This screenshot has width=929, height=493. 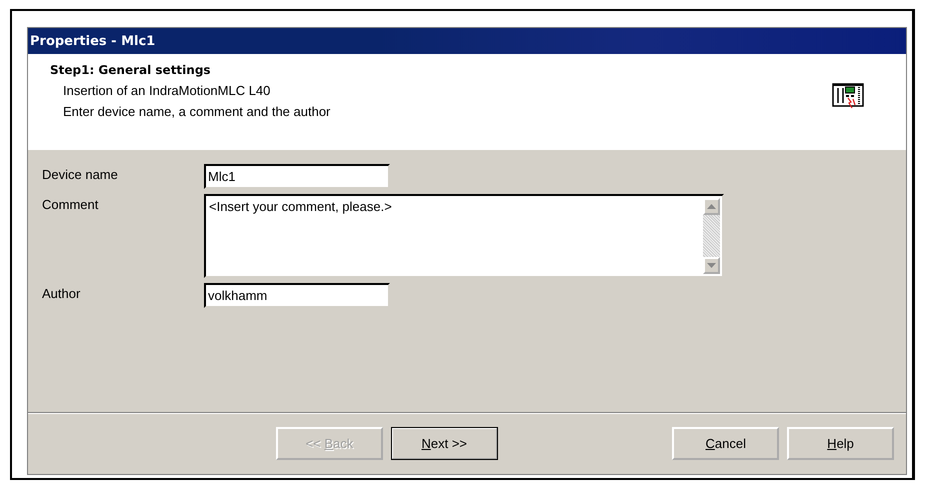 I want to click on scroll-down-button, so click(x=711, y=265).